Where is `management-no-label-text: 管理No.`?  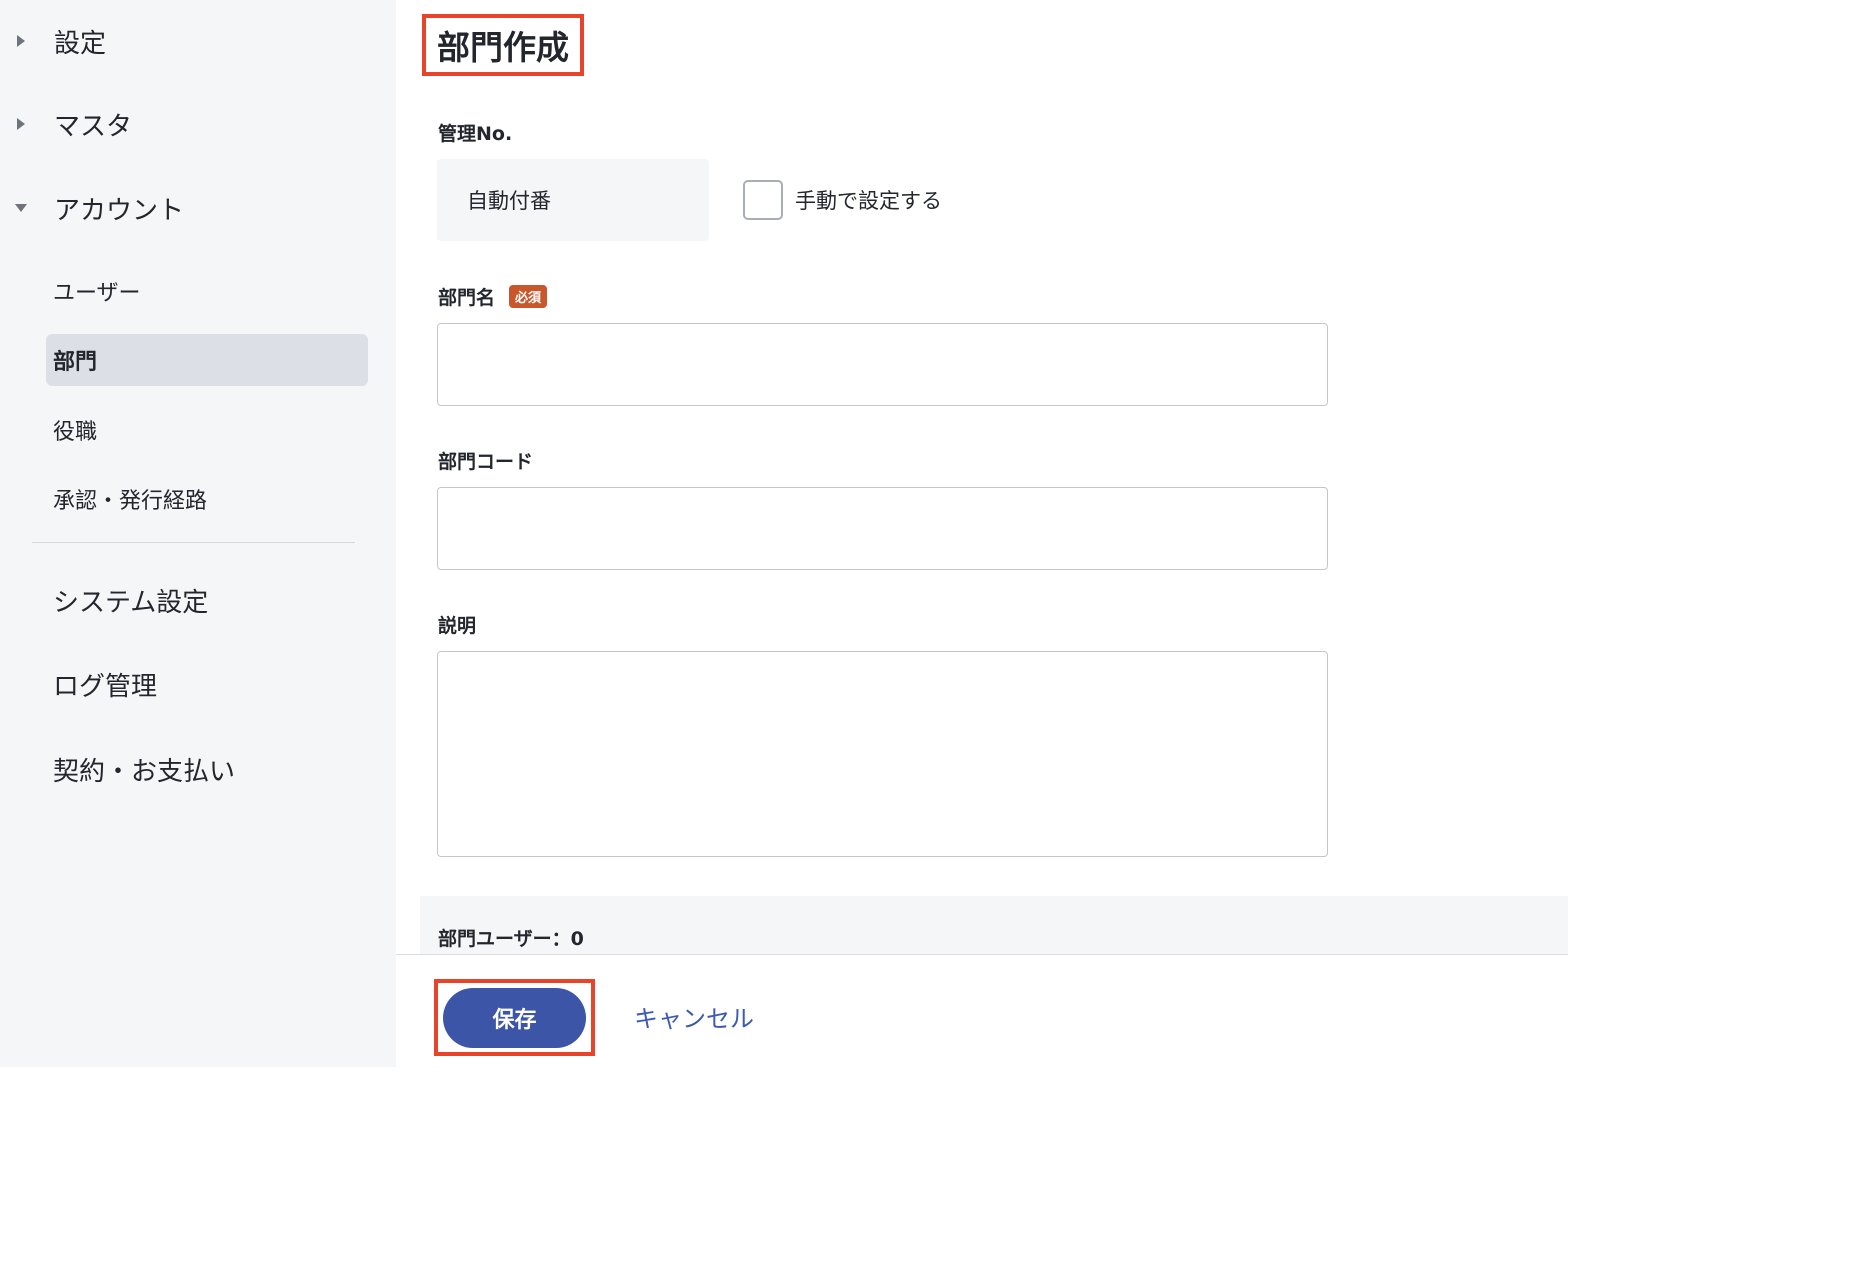 management-no-label-text: 管理No. is located at coordinates (475, 134).